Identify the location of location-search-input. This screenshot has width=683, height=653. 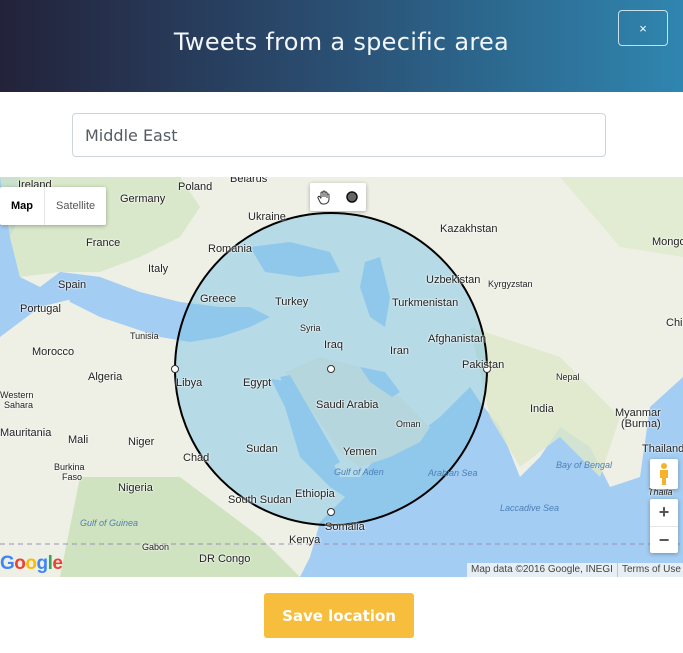
(339, 135).